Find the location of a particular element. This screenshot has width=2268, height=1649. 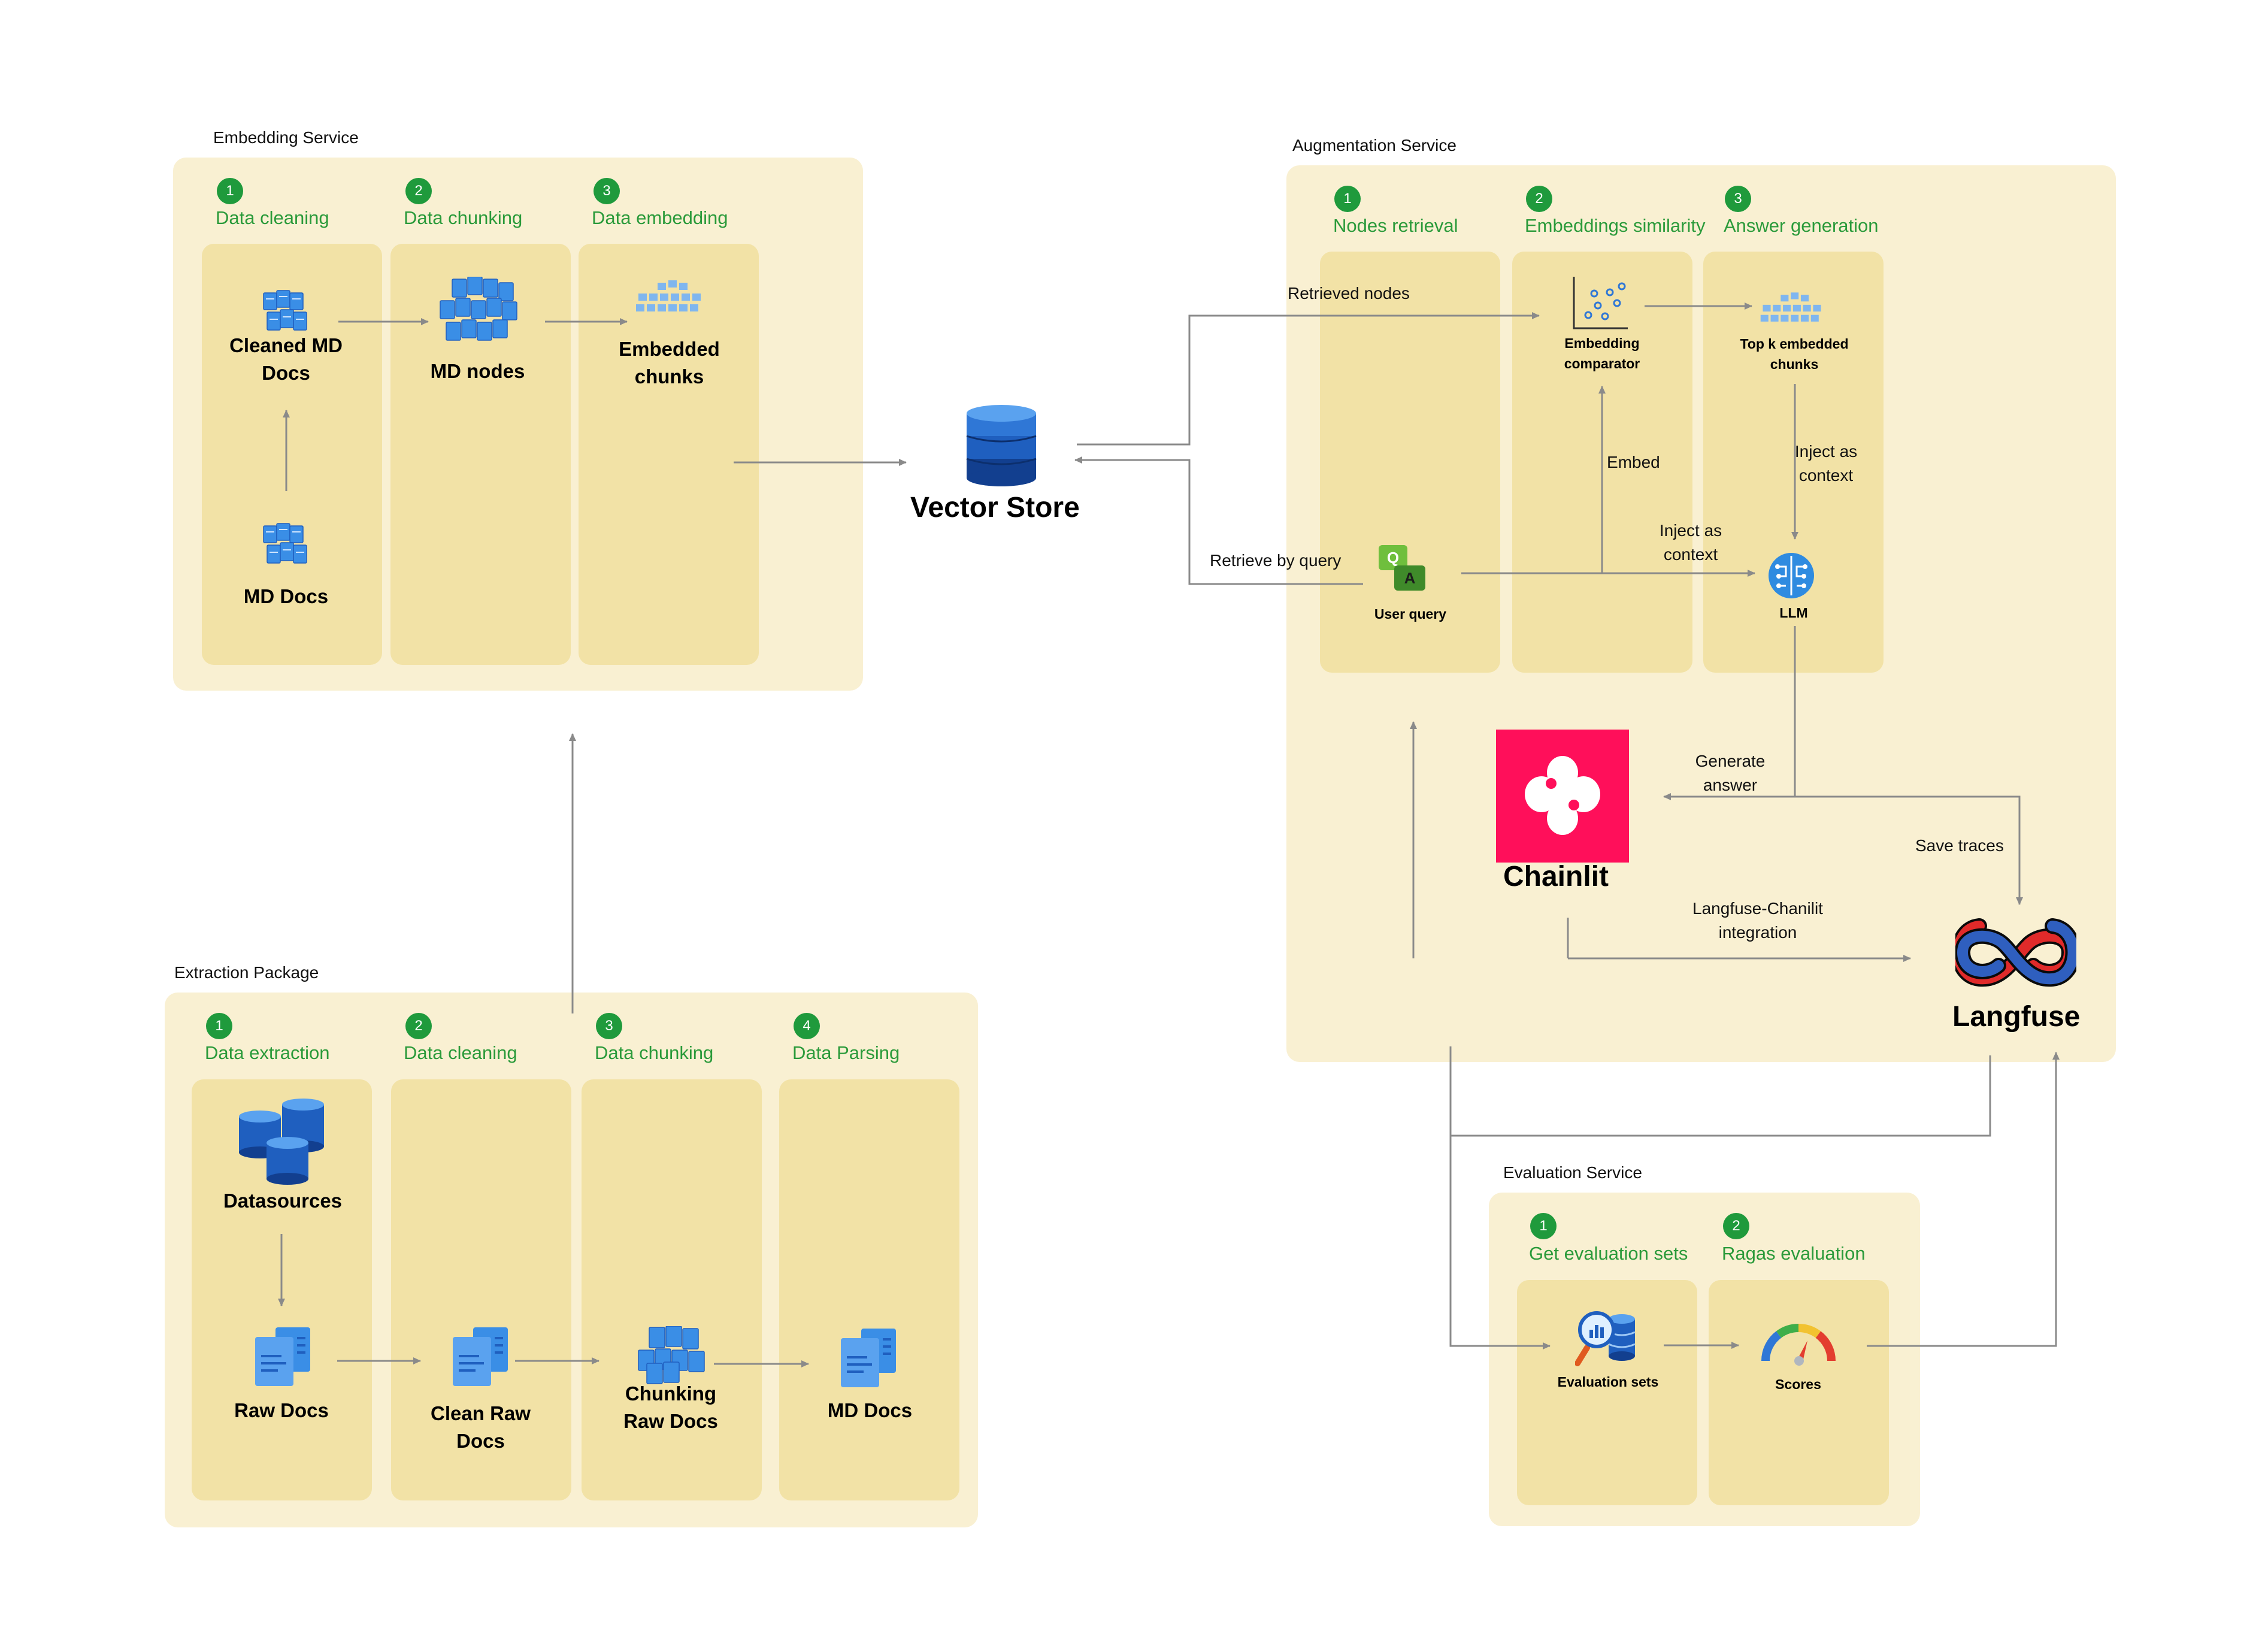

edge-label-retrieve-by-query: Retrieve by query is located at coordinates (1276, 560).